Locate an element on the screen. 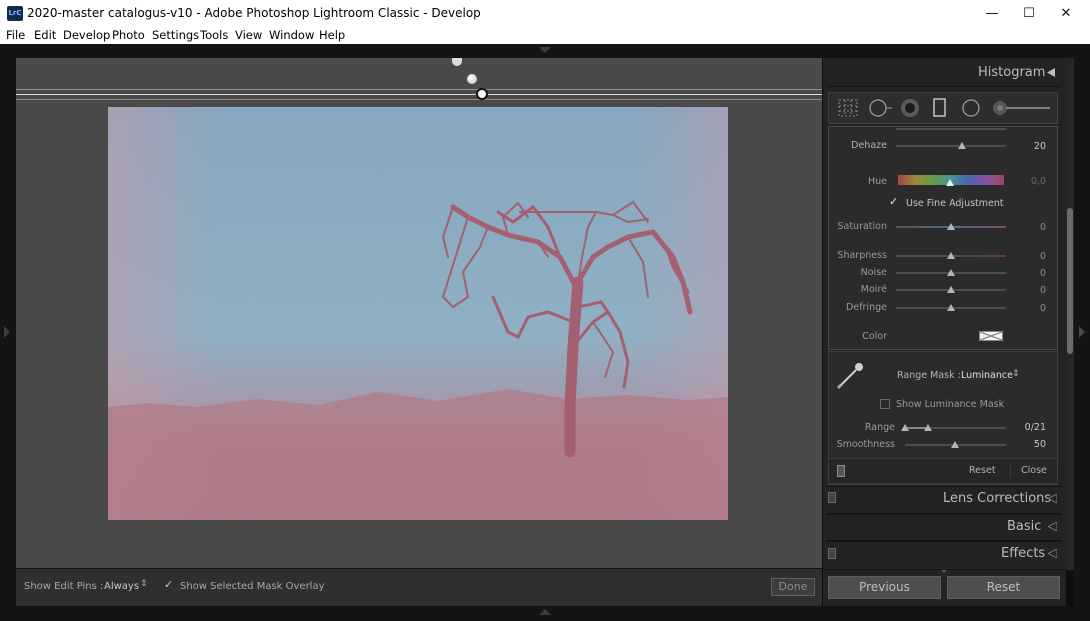 Image resolution: width=1090 pixels, height=621 pixels. lightroom-app-icon: LrC is located at coordinates (15, 13).